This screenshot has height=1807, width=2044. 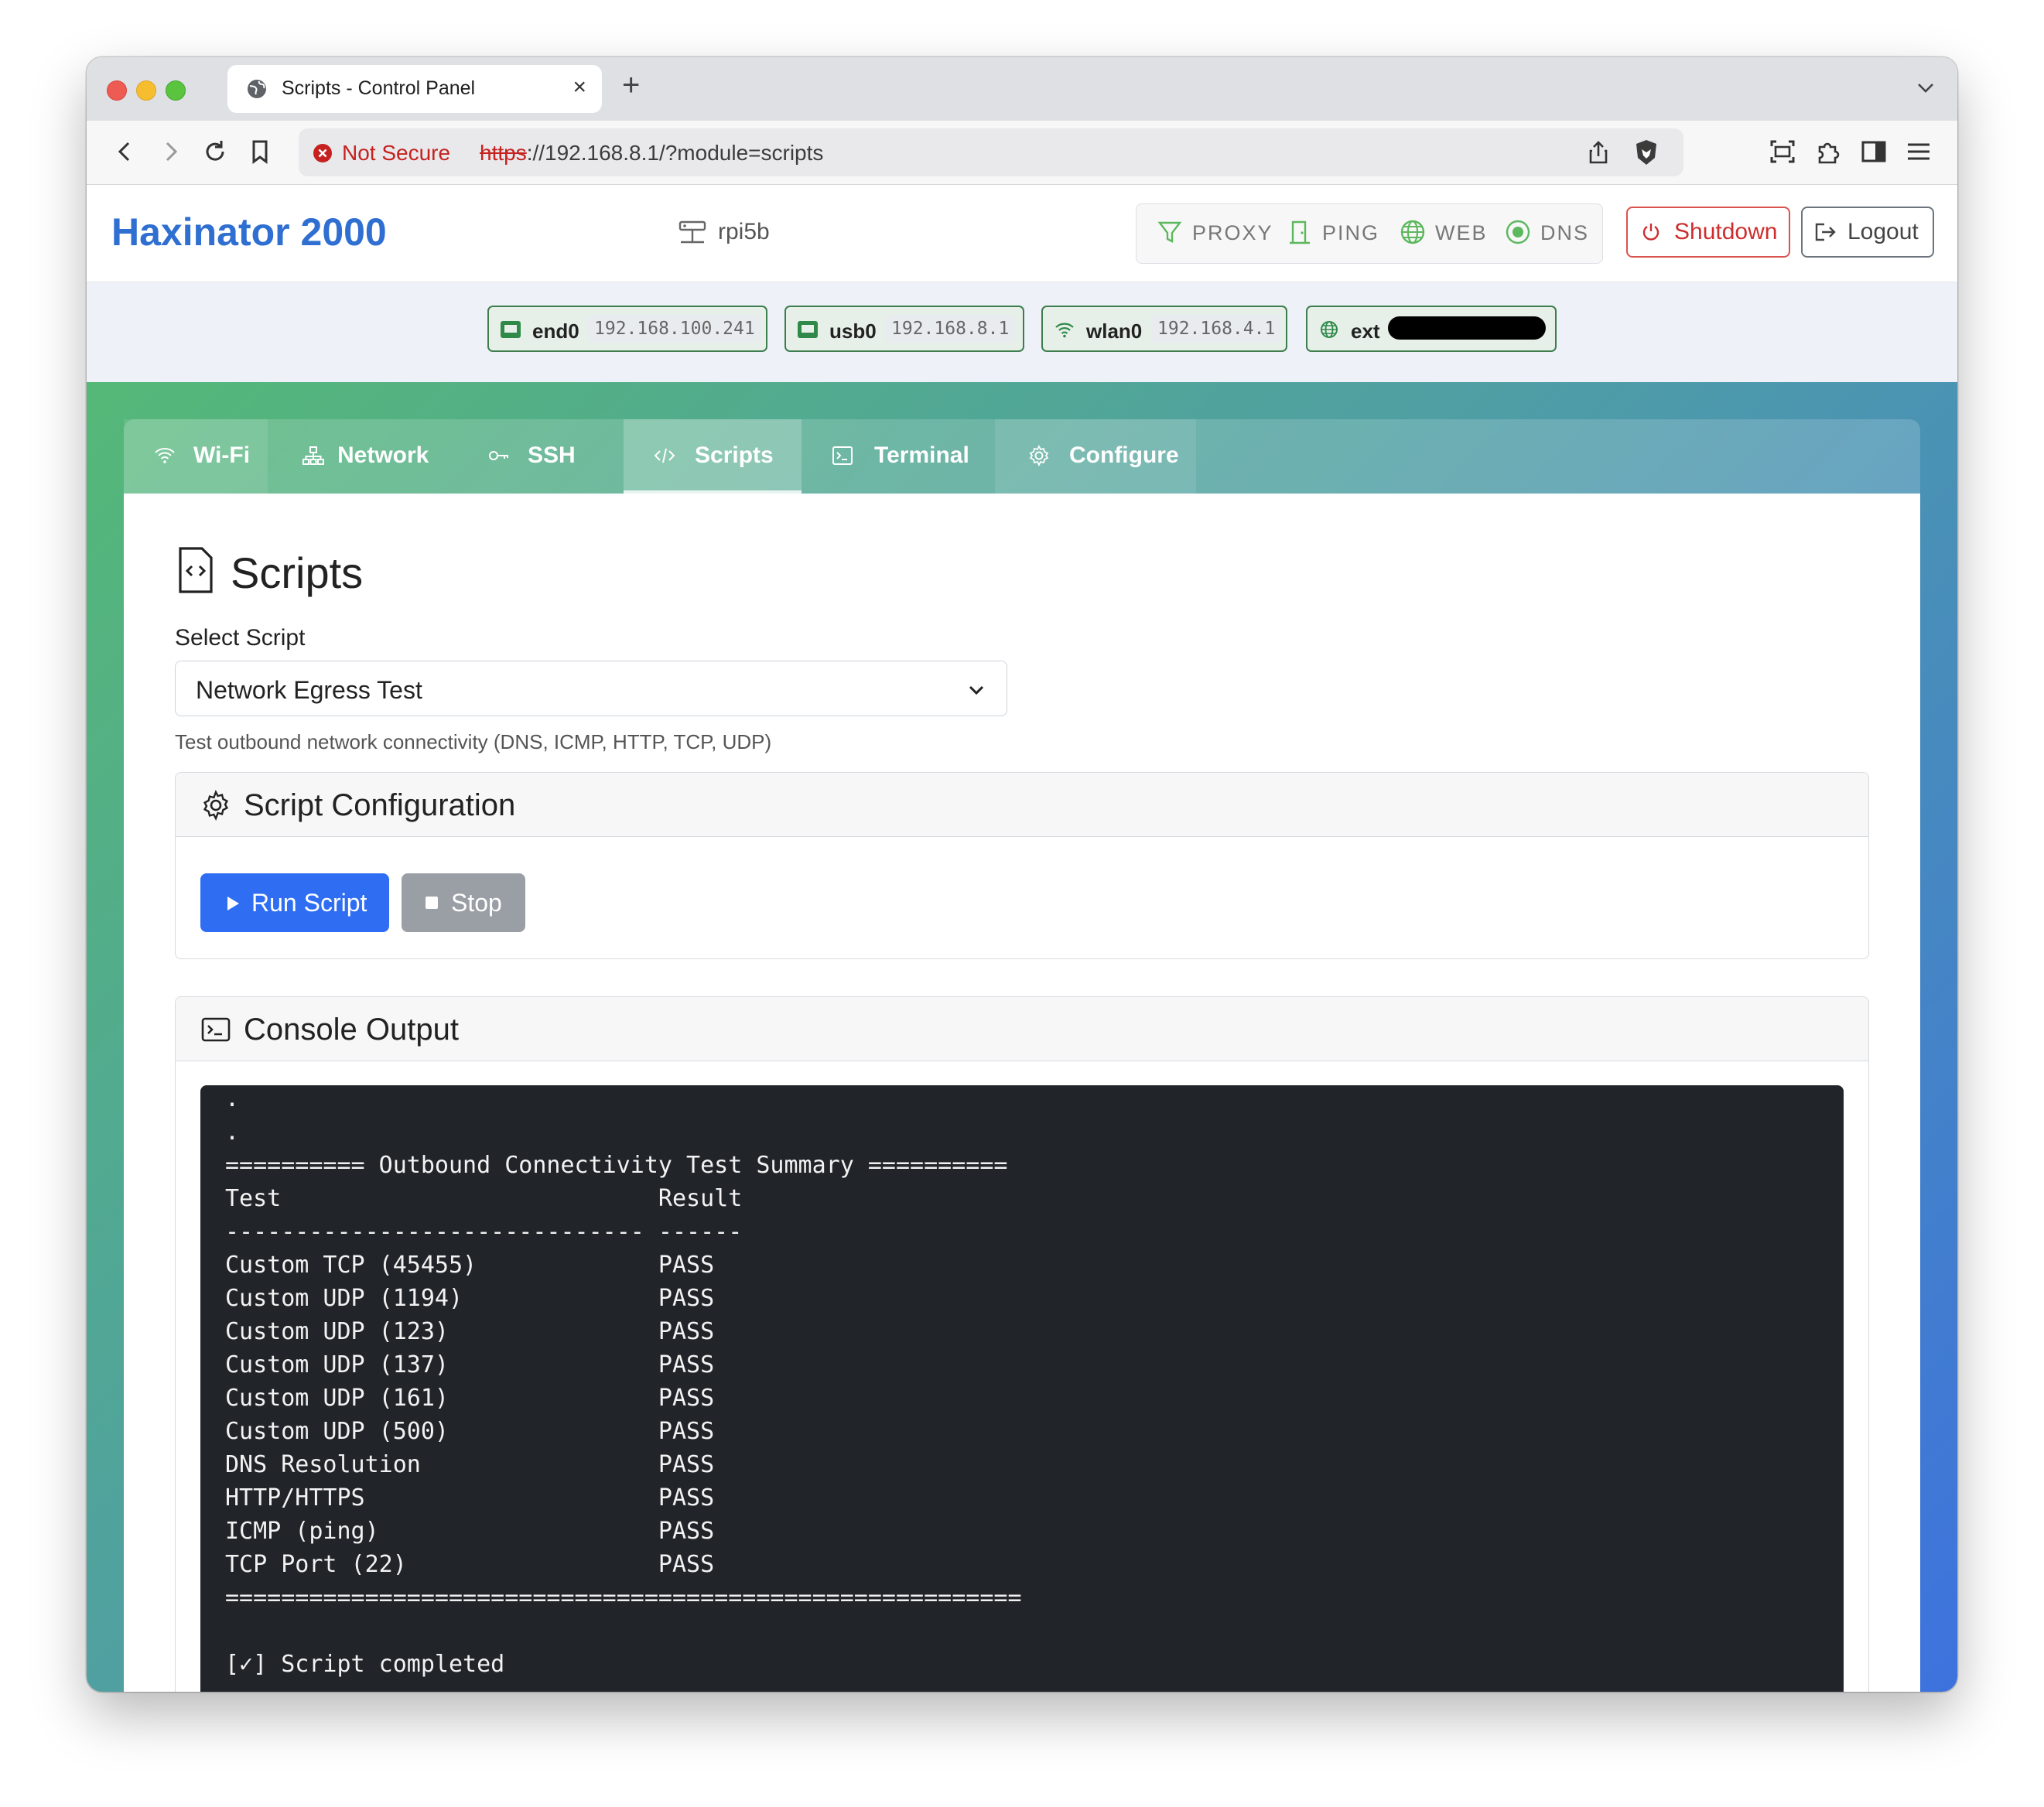 What do you see at coordinates (470, 1464) in the screenshot?
I see `console-line: DNS Resolution PASS` at bounding box center [470, 1464].